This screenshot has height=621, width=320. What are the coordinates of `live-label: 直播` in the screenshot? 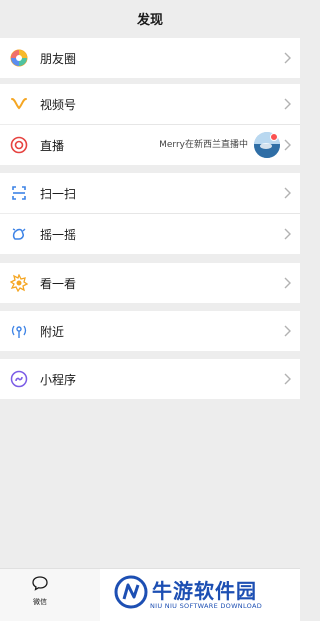 It's located at (52, 145).